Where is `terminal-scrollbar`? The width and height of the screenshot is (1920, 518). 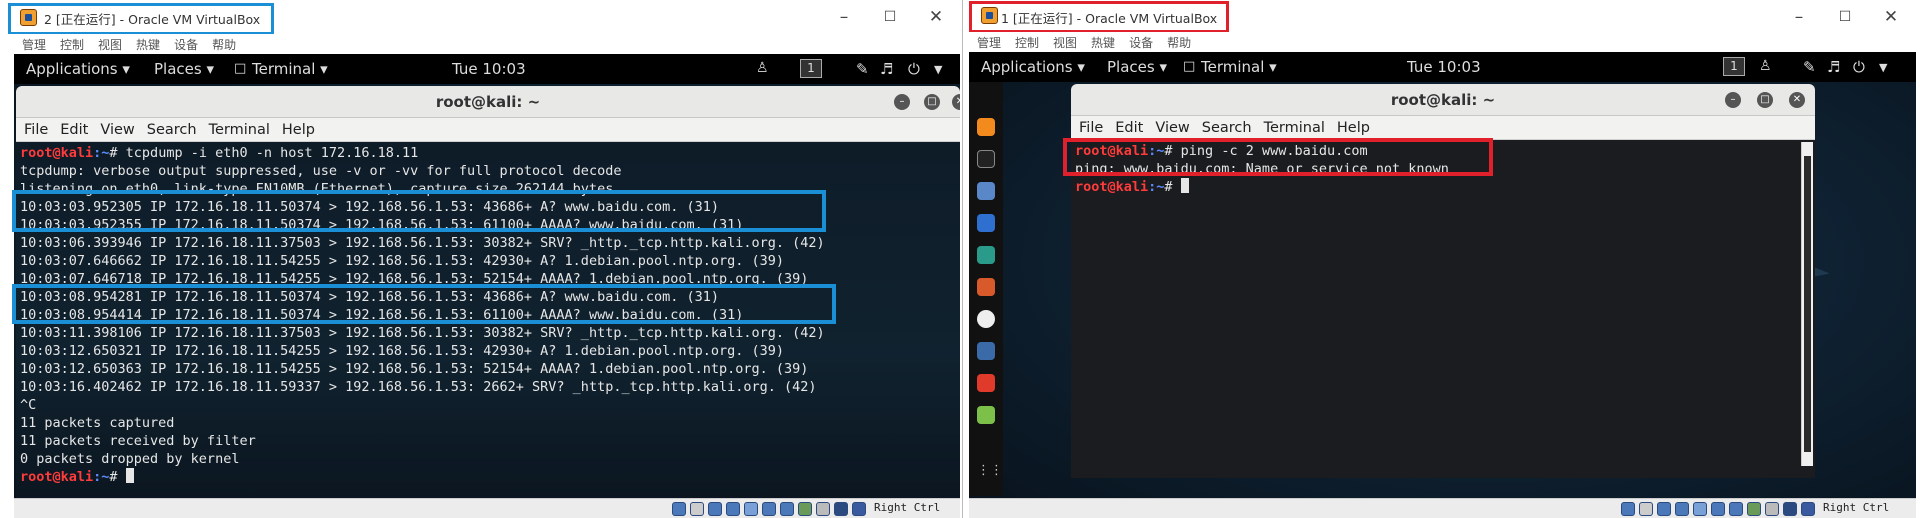
terminal-scrollbar is located at coordinates (1807, 304).